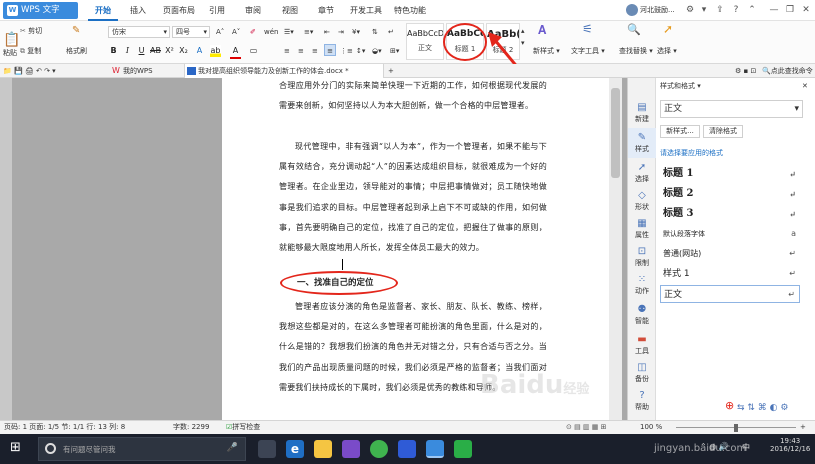 The height and width of the screenshot is (464, 815). Describe the element at coordinates (191, 32) in the screenshot. I see `font-size-select: 四号 ▾` at that location.